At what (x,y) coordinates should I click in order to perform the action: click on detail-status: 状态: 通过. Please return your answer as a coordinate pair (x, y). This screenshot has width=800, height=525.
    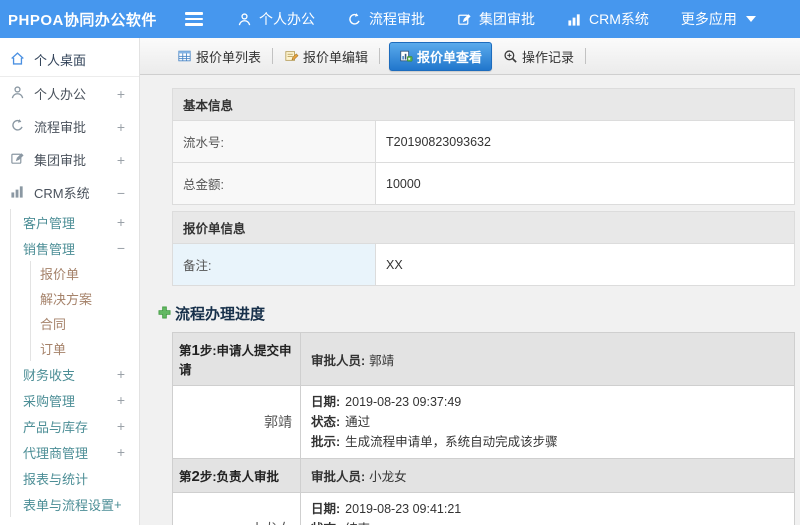
    Looking at the image, I should click on (341, 422).